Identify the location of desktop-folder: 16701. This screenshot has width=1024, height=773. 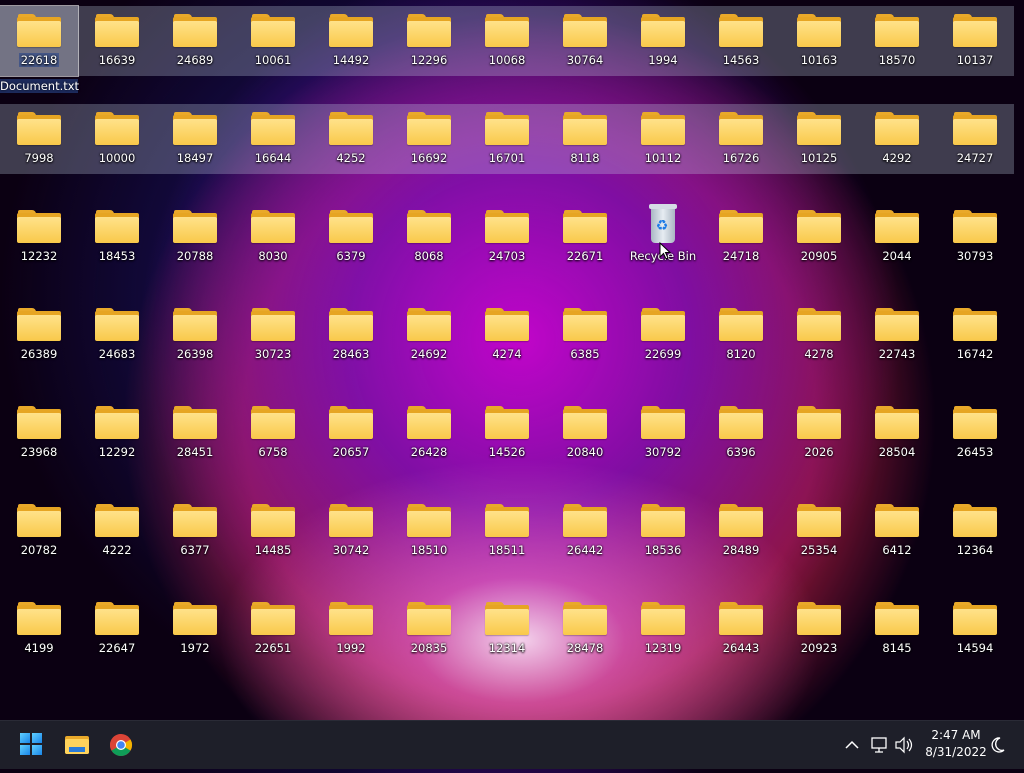
(507, 139).